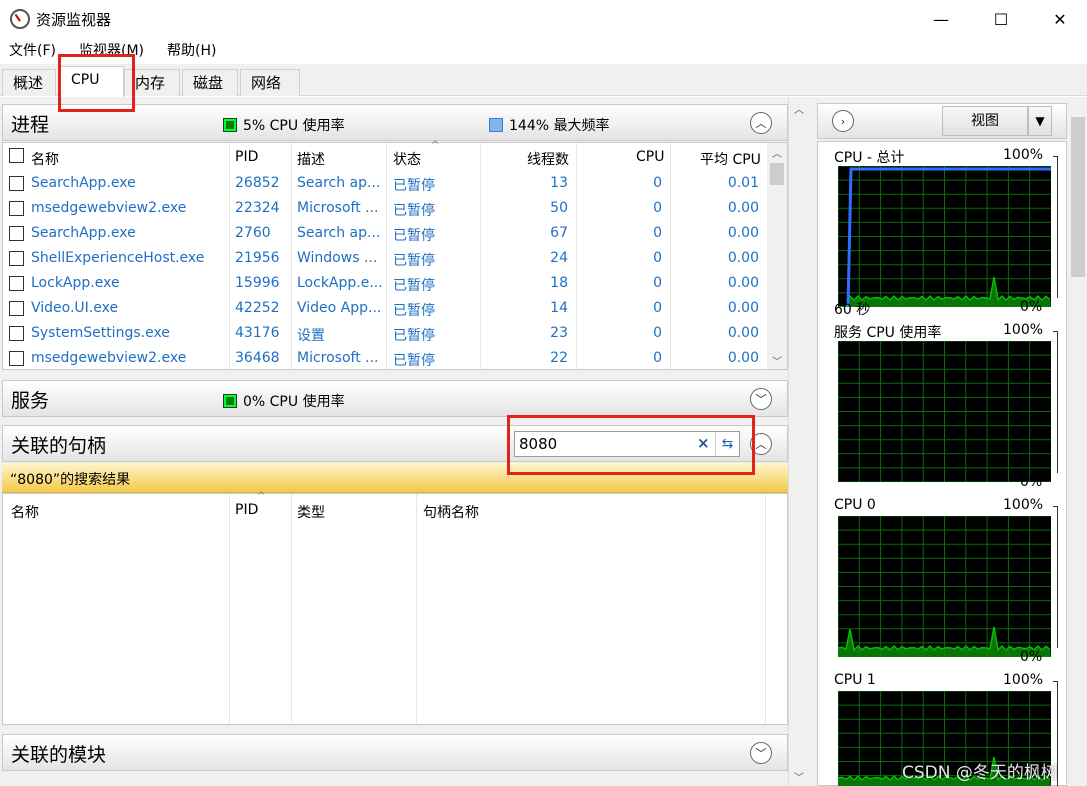 Image resolution: width=1087 pixels, height=786 pixels. I want to click on handles-search-value: 8080, so click(538, 444).